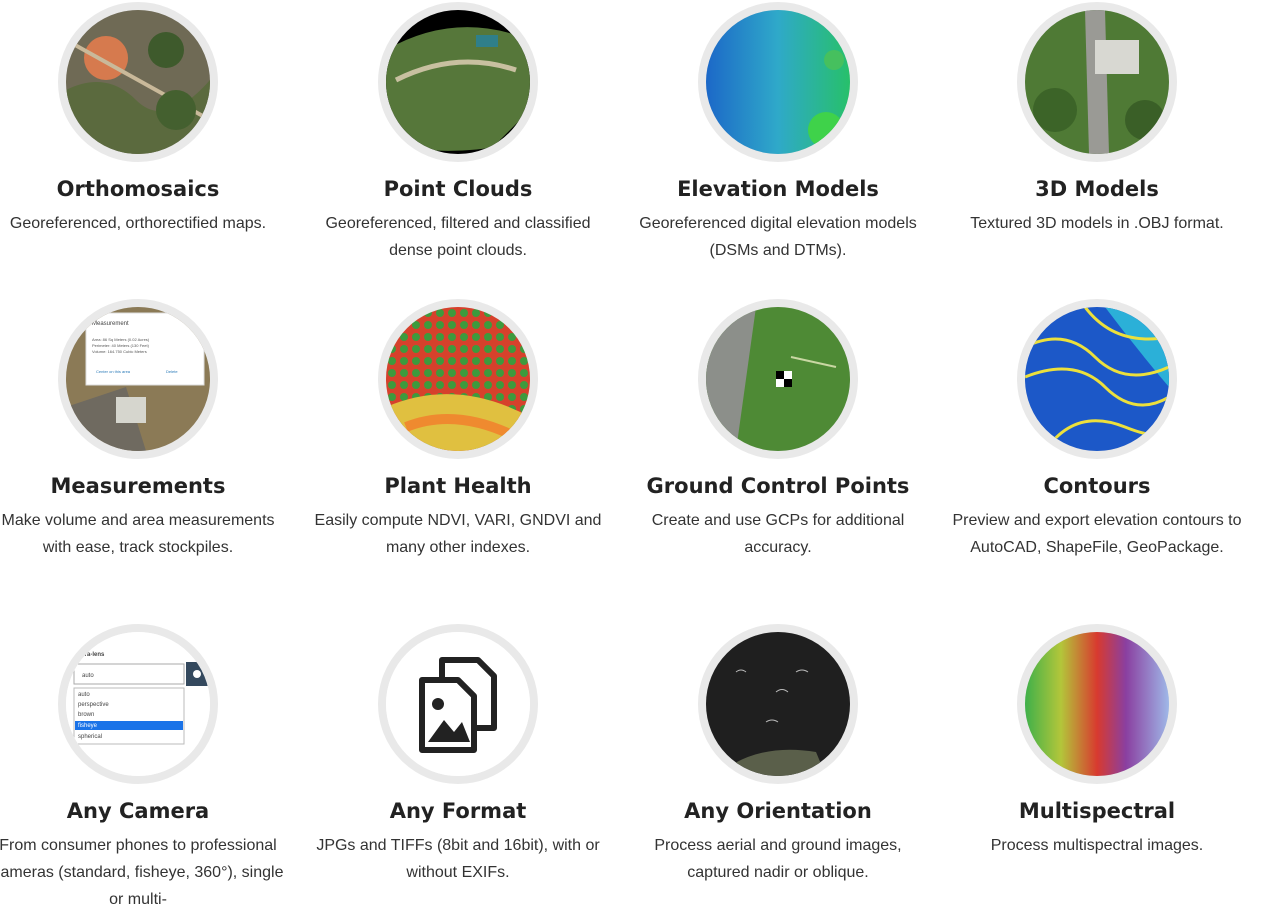  I want to click on feature-title: Point Clouds, so click(458, 189).